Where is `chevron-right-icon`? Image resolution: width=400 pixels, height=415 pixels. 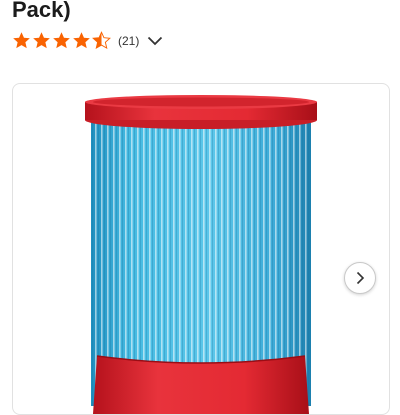 chevron-right-icon is located at coordinates (360, 278).